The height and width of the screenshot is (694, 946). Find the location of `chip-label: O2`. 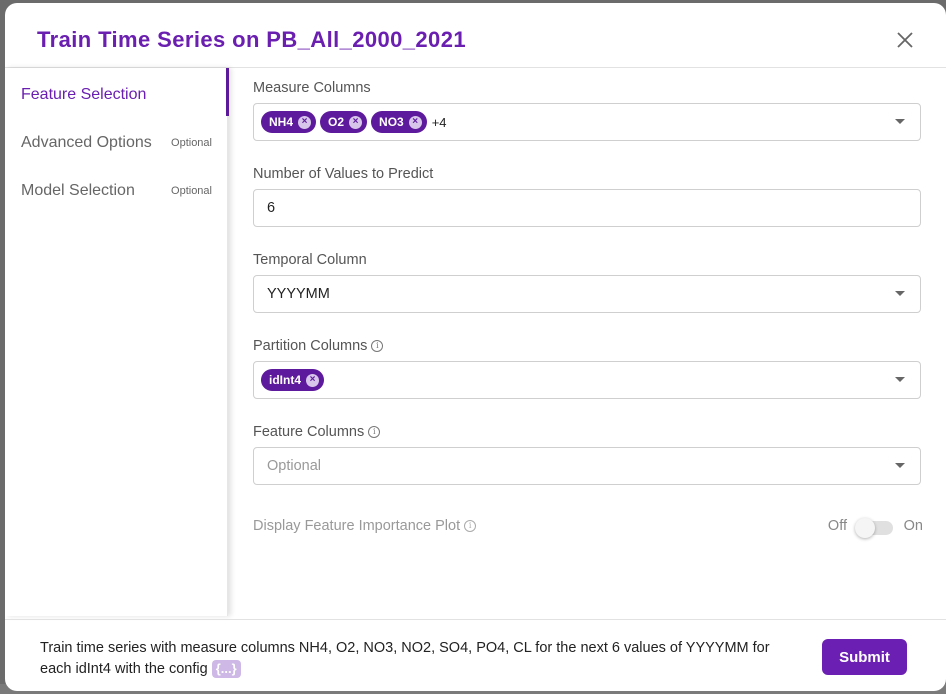

chip-label: O2 is located at coordinates (336, 122).